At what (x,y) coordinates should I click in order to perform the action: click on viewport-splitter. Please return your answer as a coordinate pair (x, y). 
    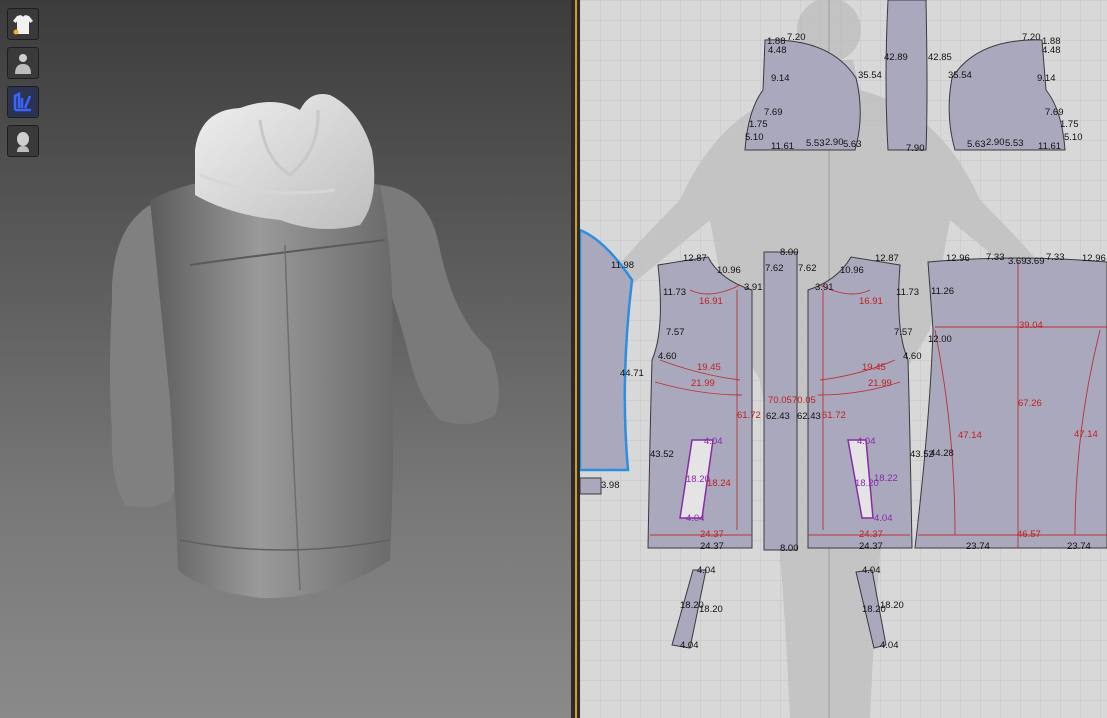
    Looking at the image, I should click on (575, 359).